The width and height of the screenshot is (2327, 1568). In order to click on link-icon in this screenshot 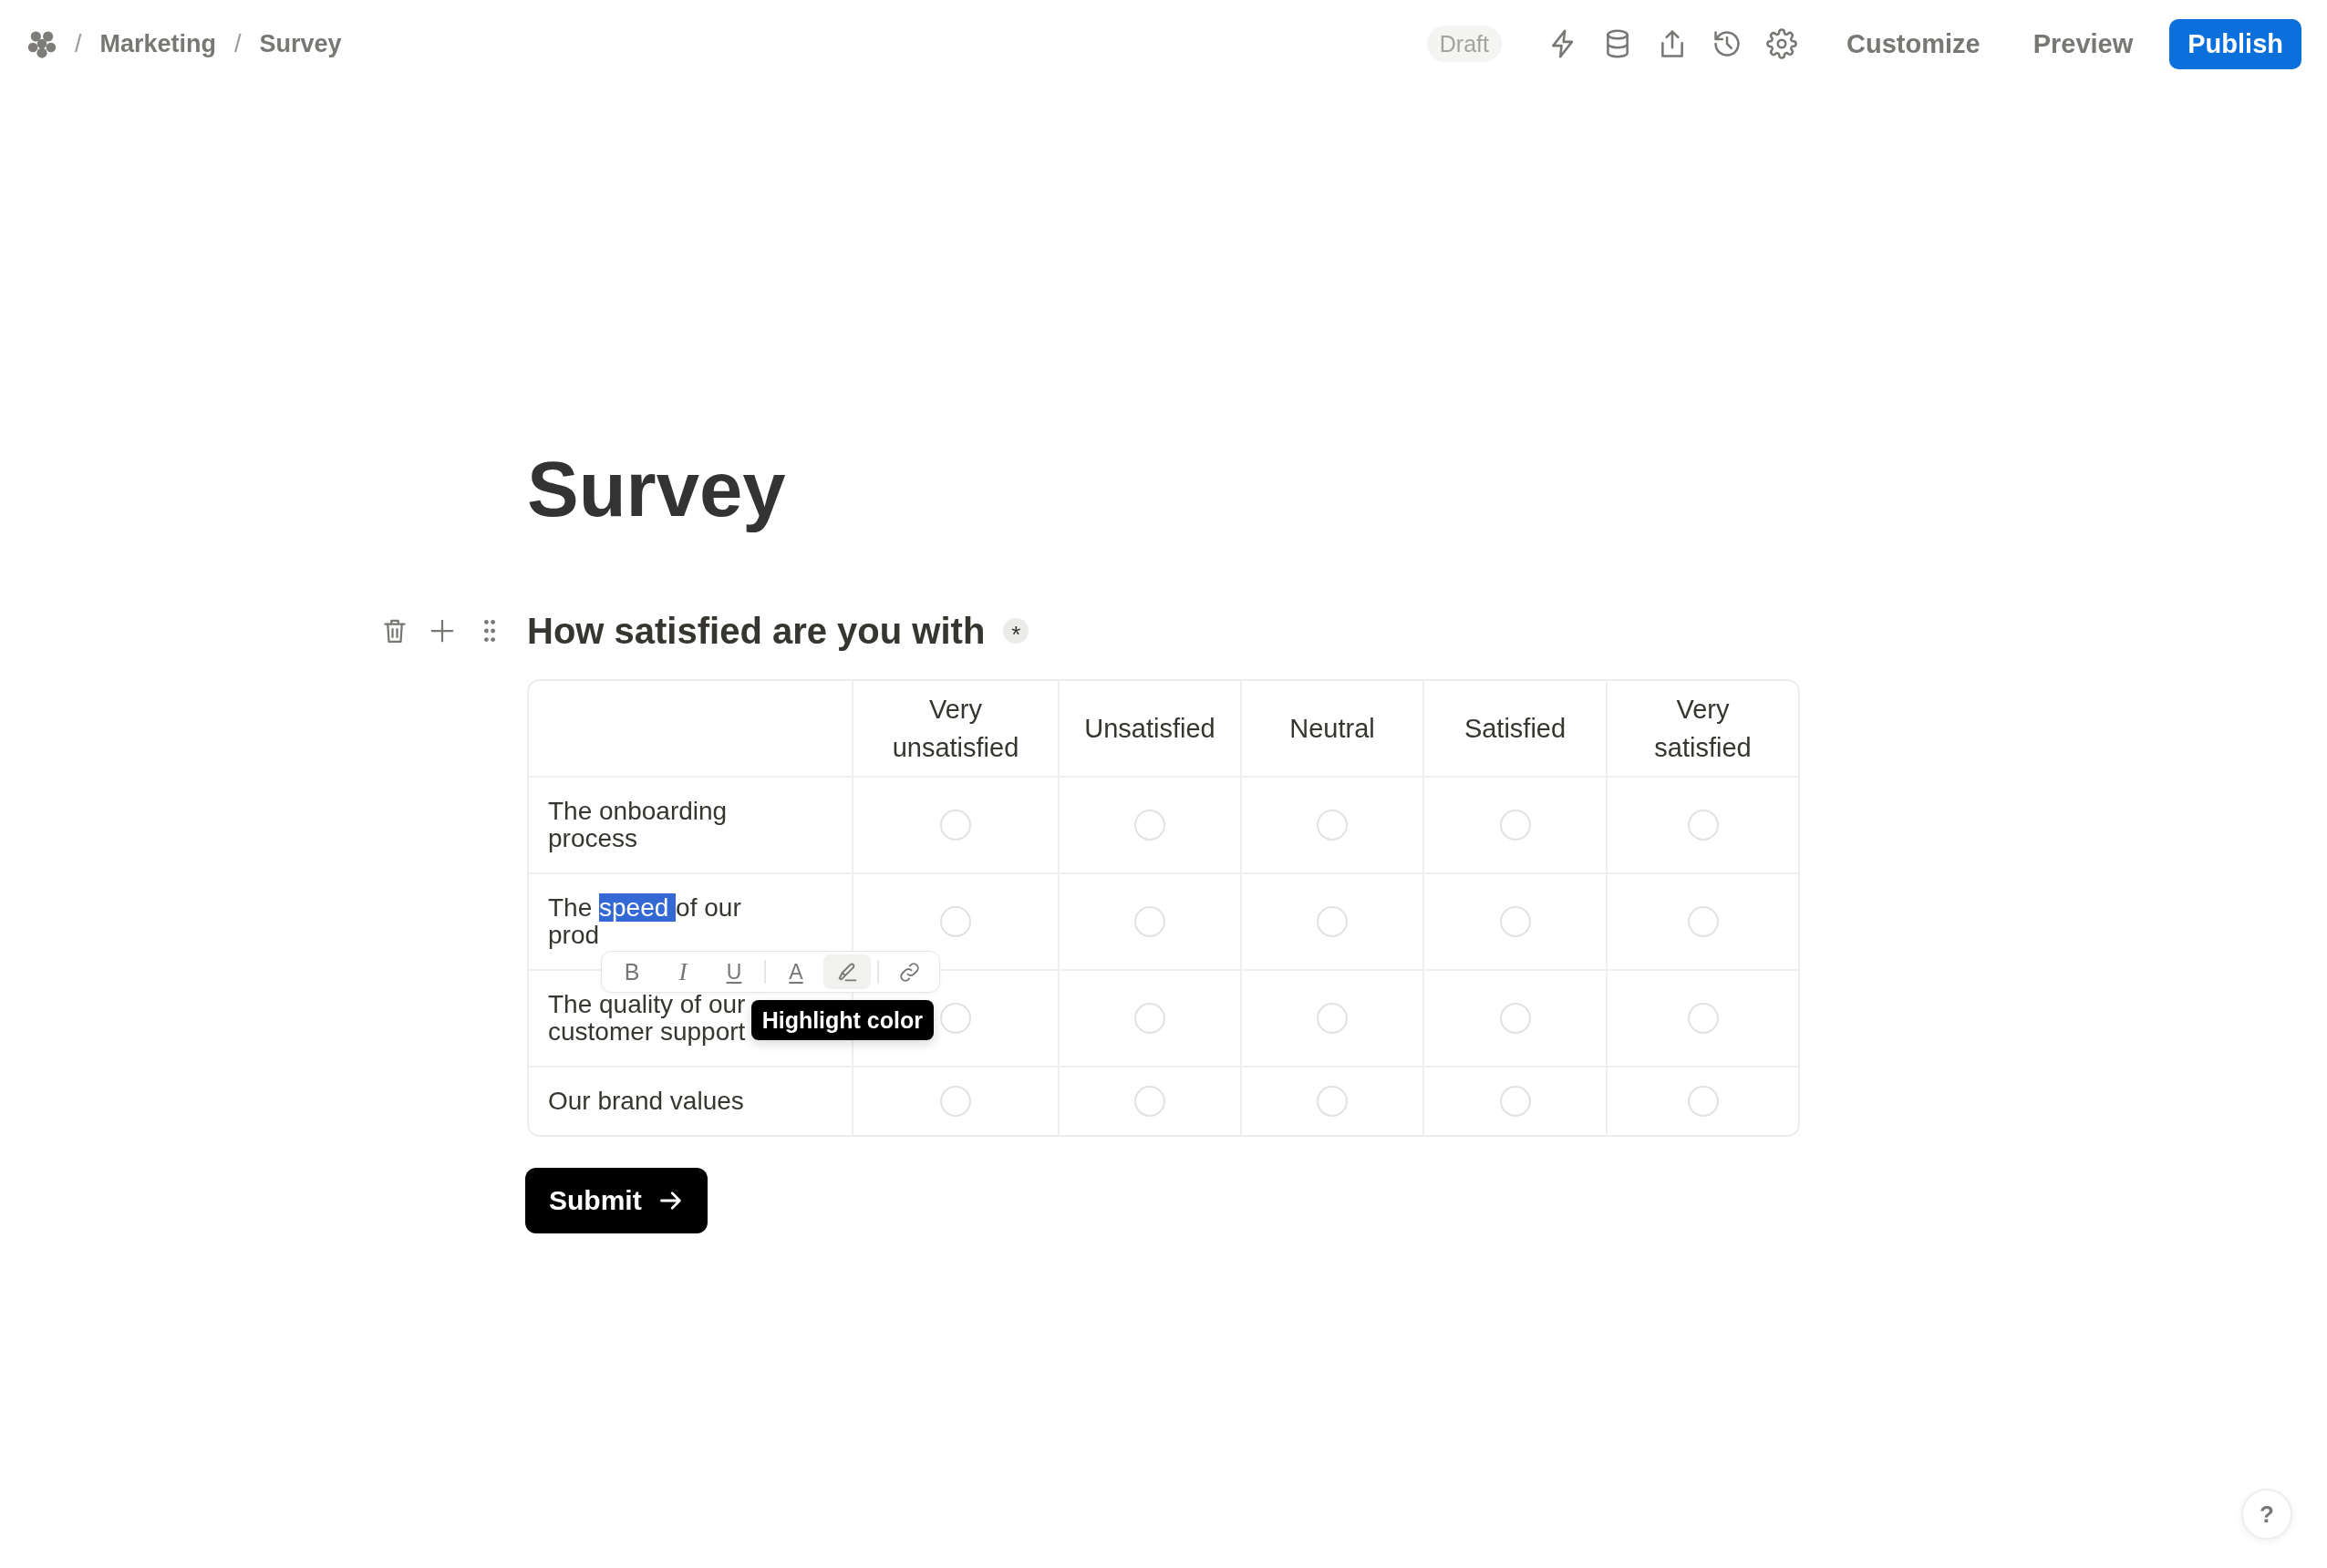, I will do `click(909, 972)`.